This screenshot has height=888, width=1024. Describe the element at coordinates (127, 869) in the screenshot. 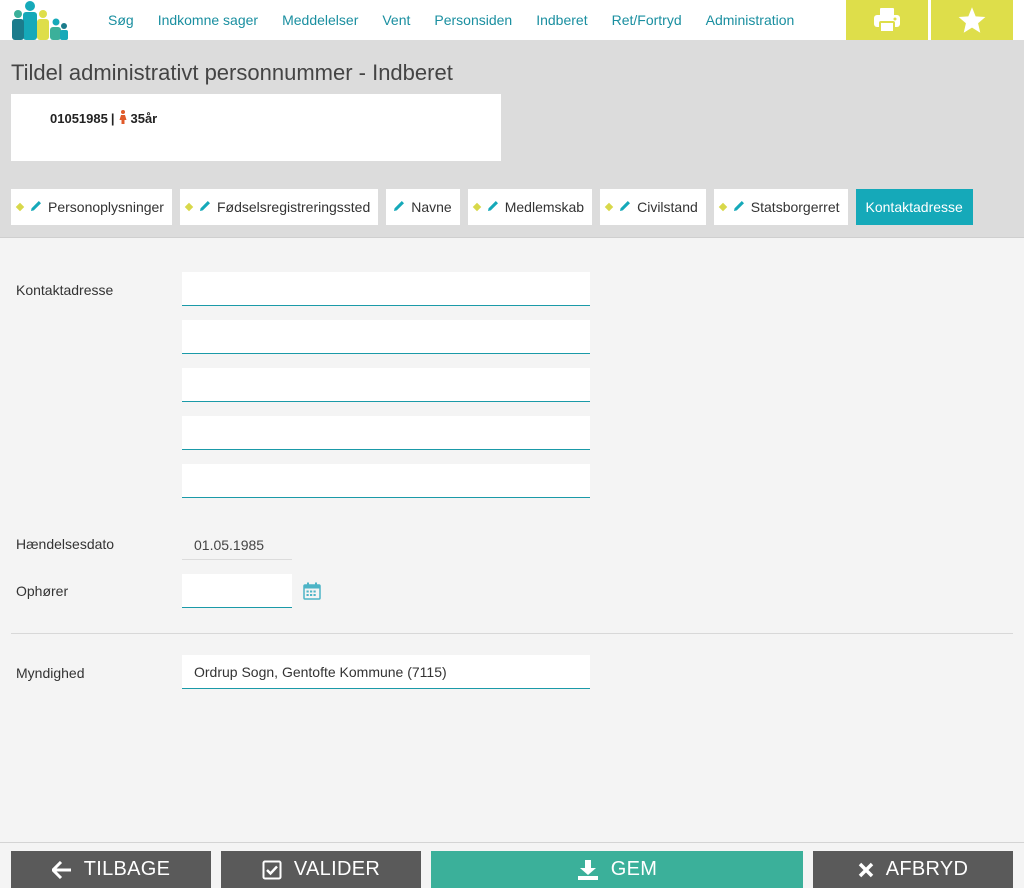

I see `back-button-label: TILBAGE` at that location.